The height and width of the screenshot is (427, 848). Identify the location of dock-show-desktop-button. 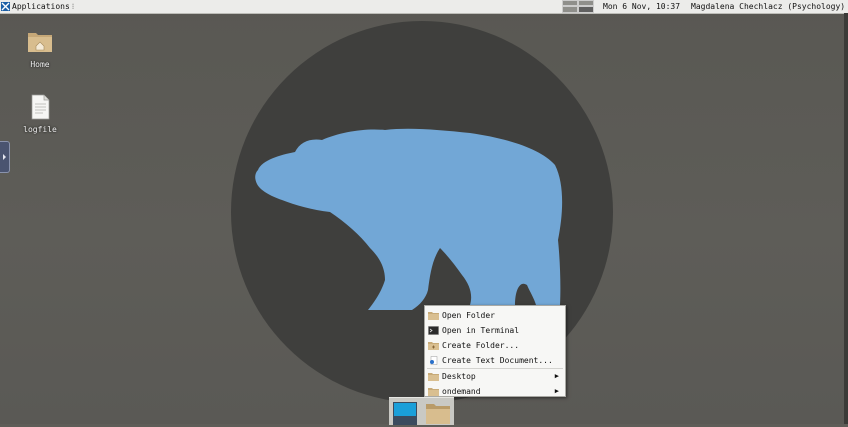
(405, 412).